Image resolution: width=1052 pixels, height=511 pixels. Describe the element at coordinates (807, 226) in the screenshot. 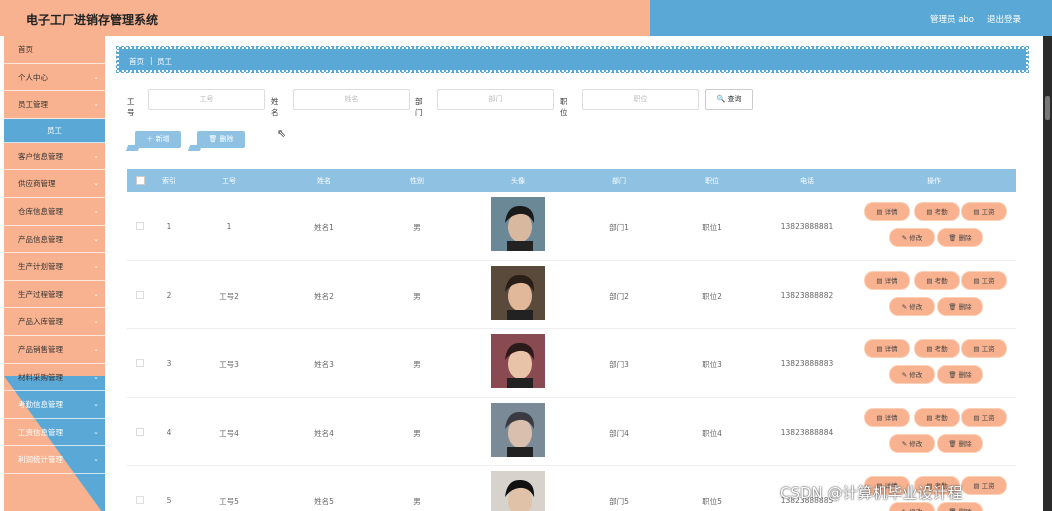

I see `cell-phone: 13823888881` at that location.